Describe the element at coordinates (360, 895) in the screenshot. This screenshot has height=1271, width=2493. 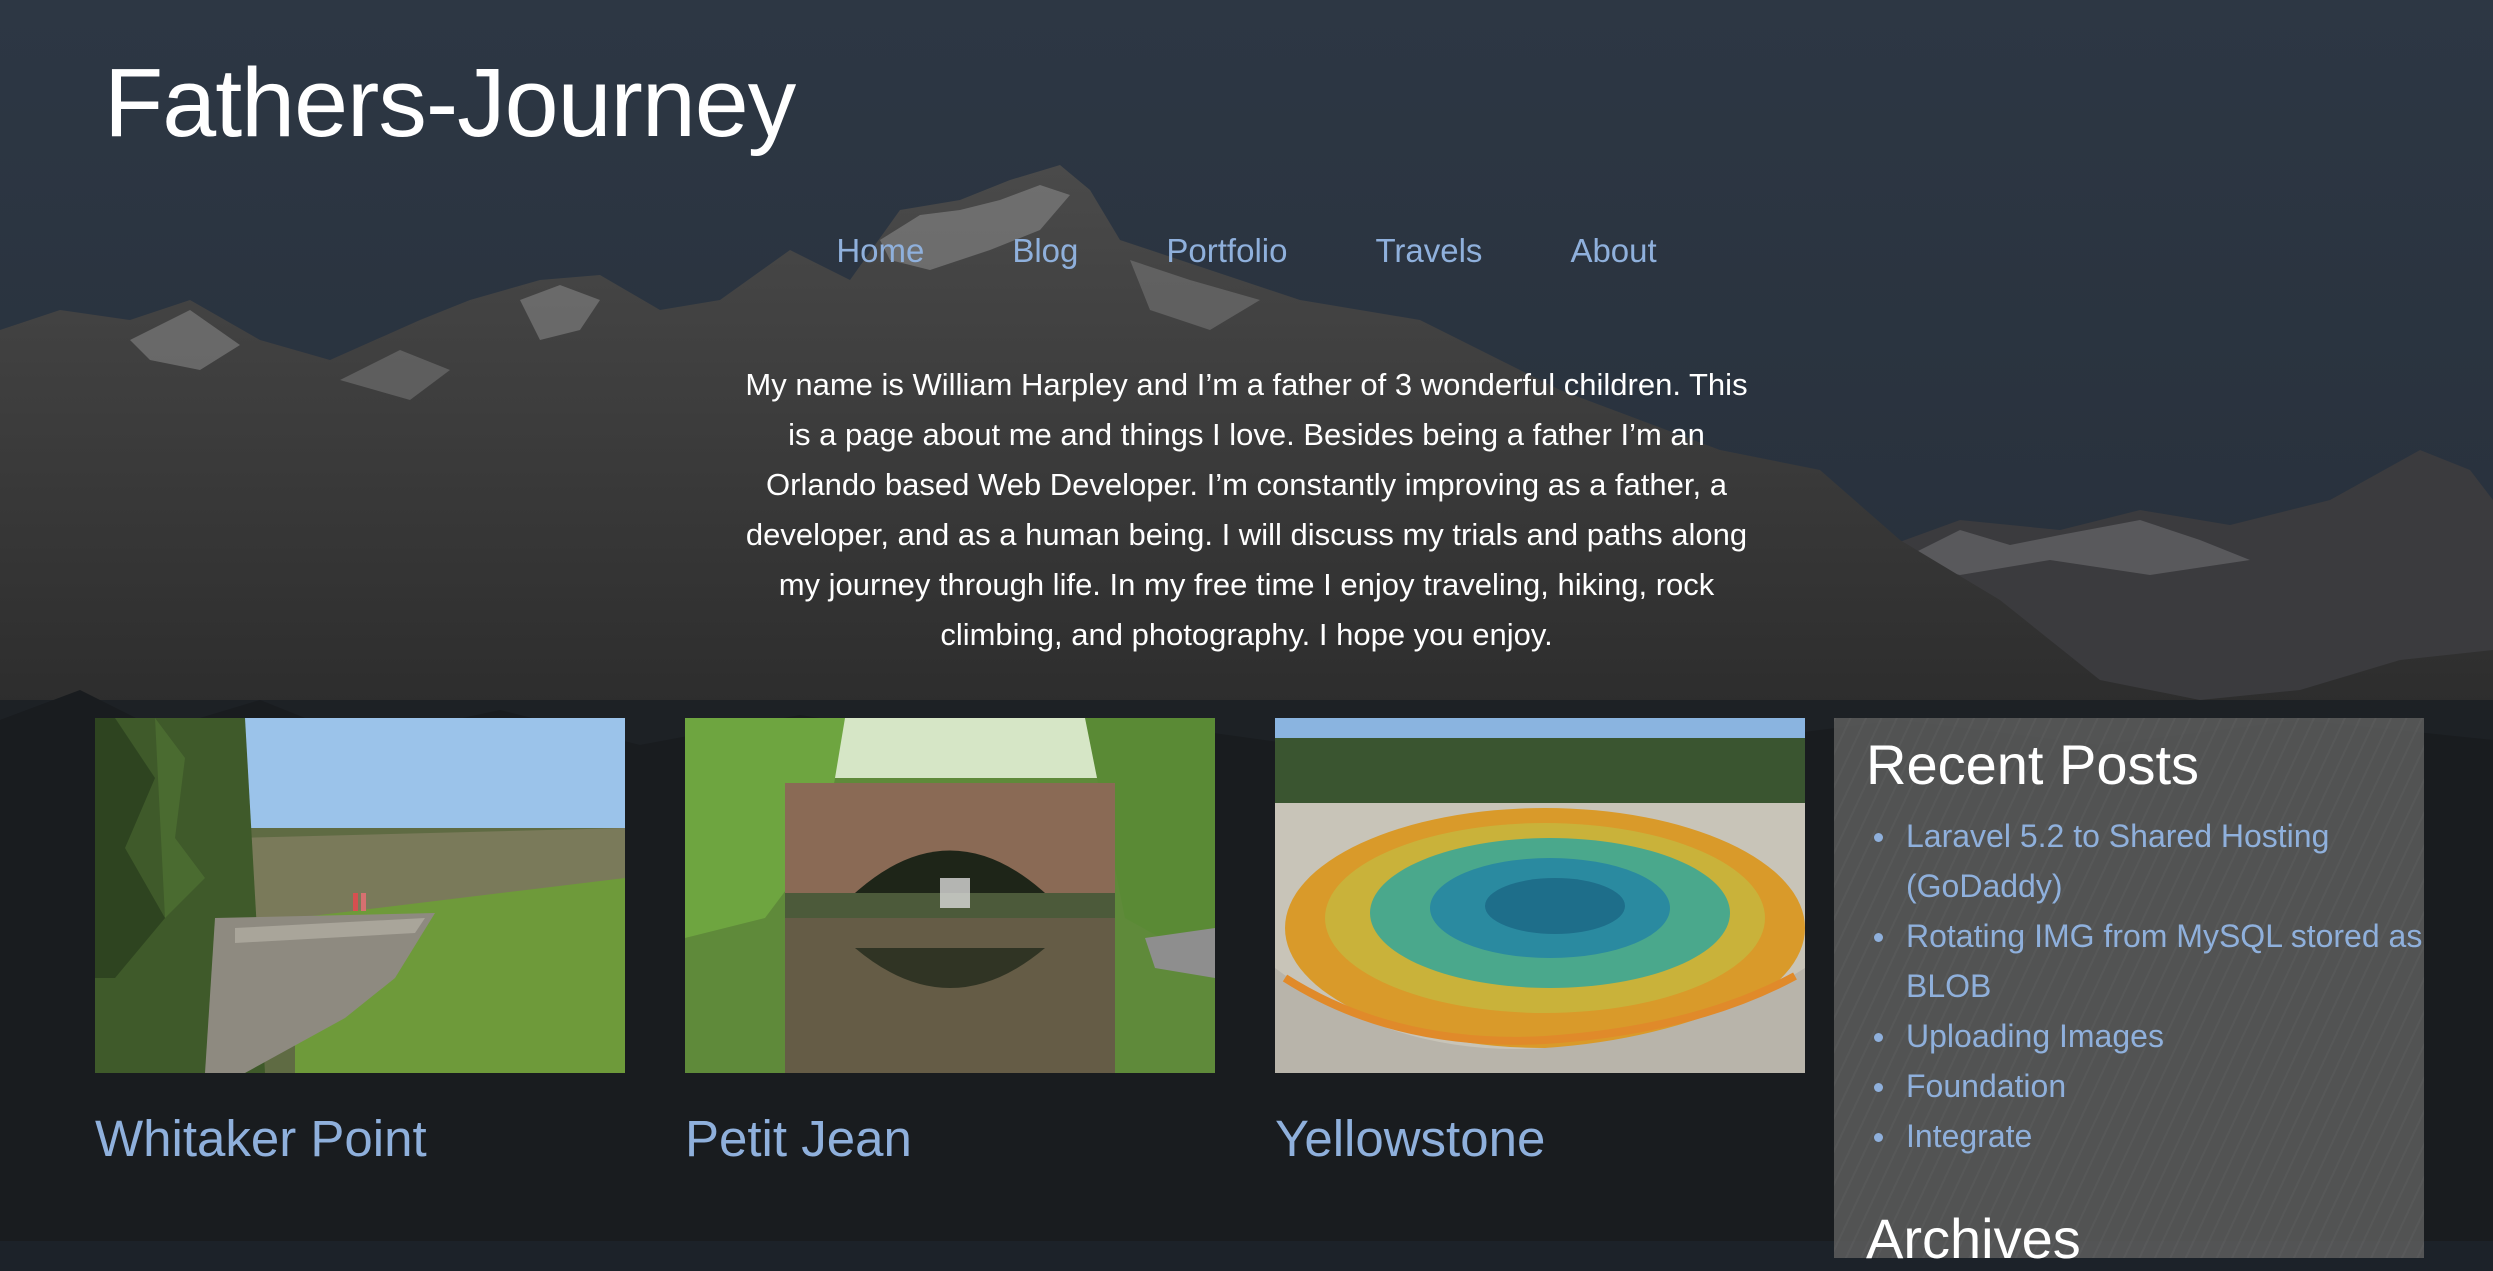
I see `cliff-overlook-photo` at that location.